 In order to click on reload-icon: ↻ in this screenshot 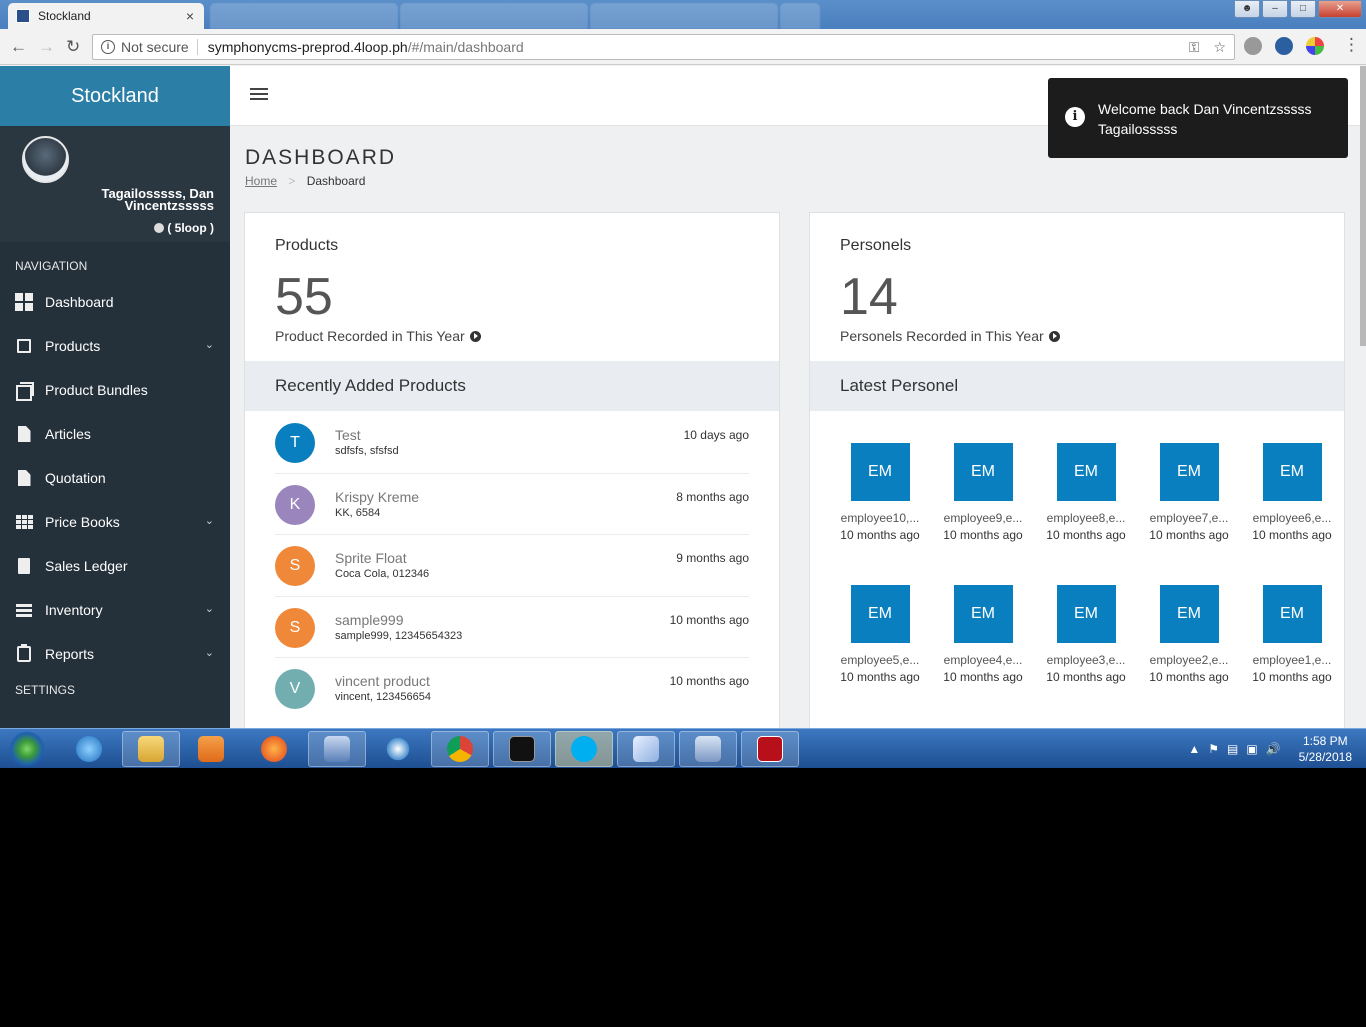, I will do `click(73, 47)`.